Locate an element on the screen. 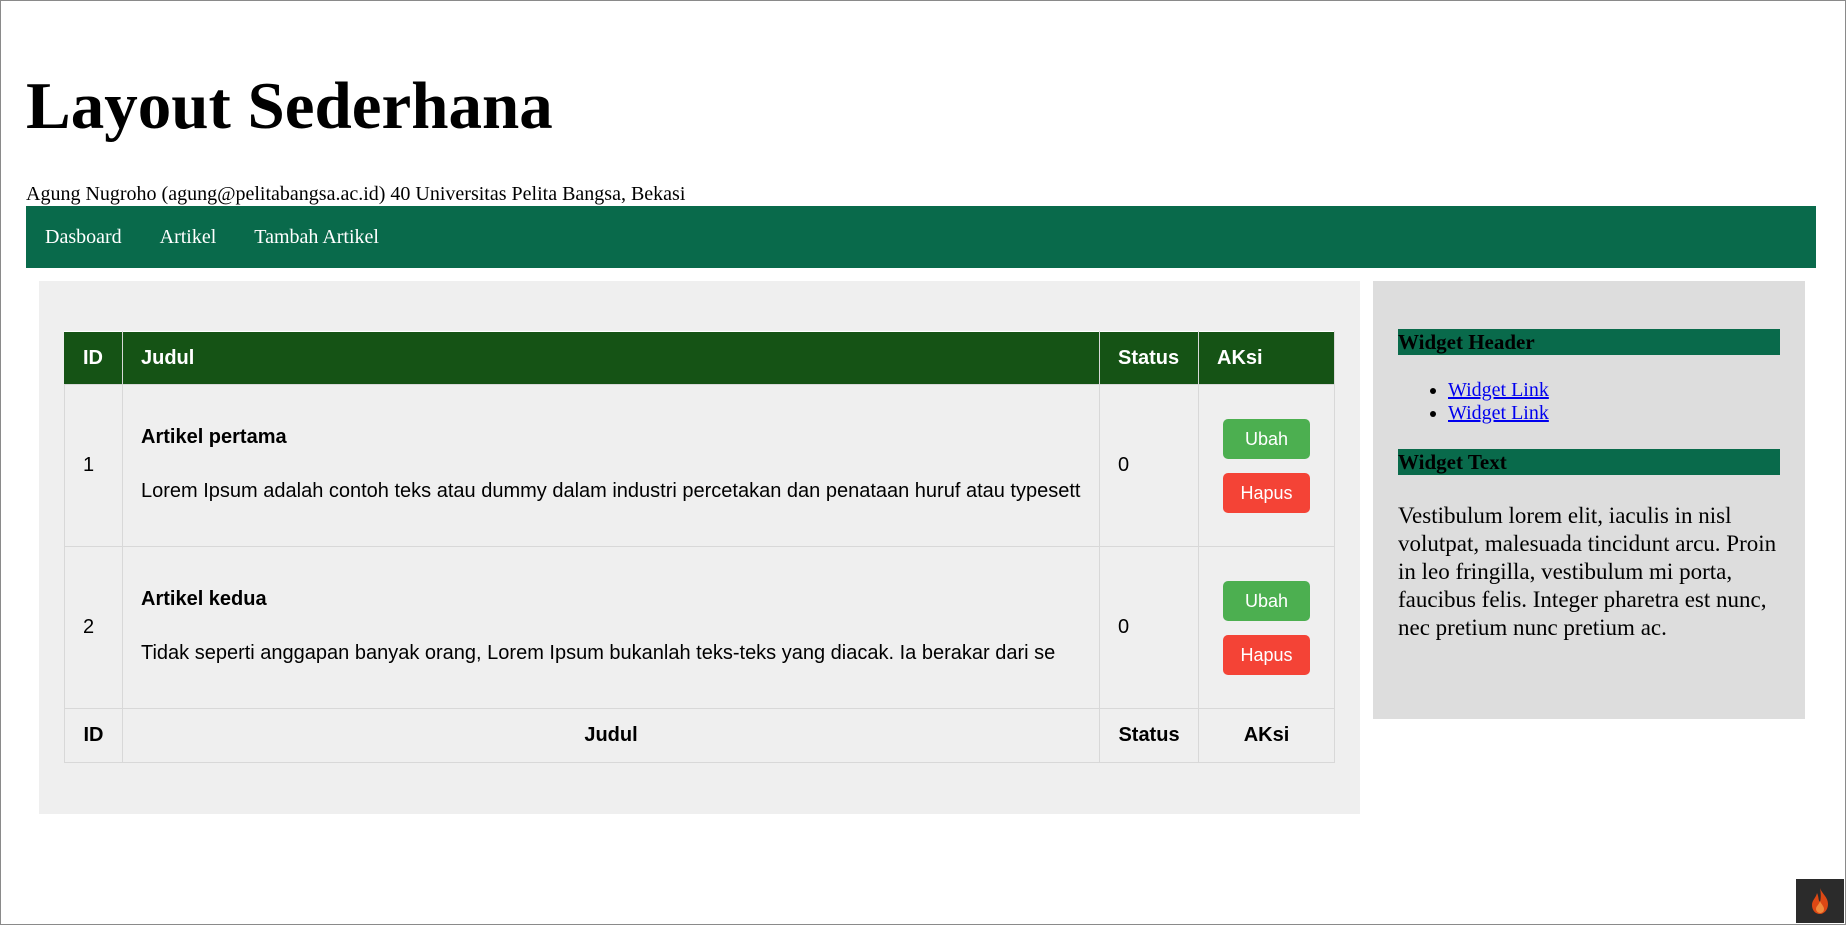 The image size is (1846, 925). widget-text-header: Widget Text is located at coordinates (1589, 462).